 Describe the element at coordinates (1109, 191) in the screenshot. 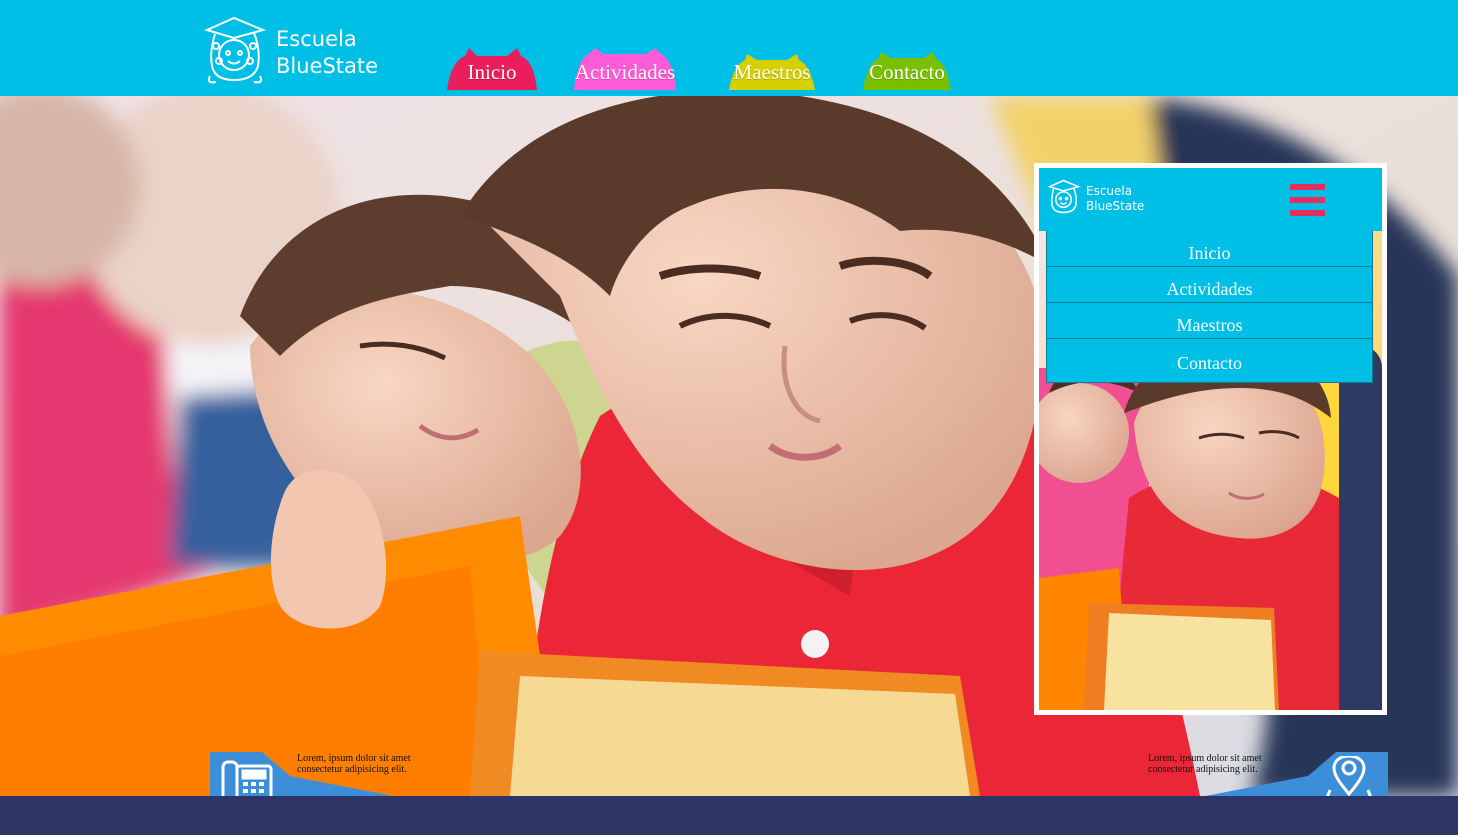

I see `mobile-brand-line-1: Escuela` at that location.